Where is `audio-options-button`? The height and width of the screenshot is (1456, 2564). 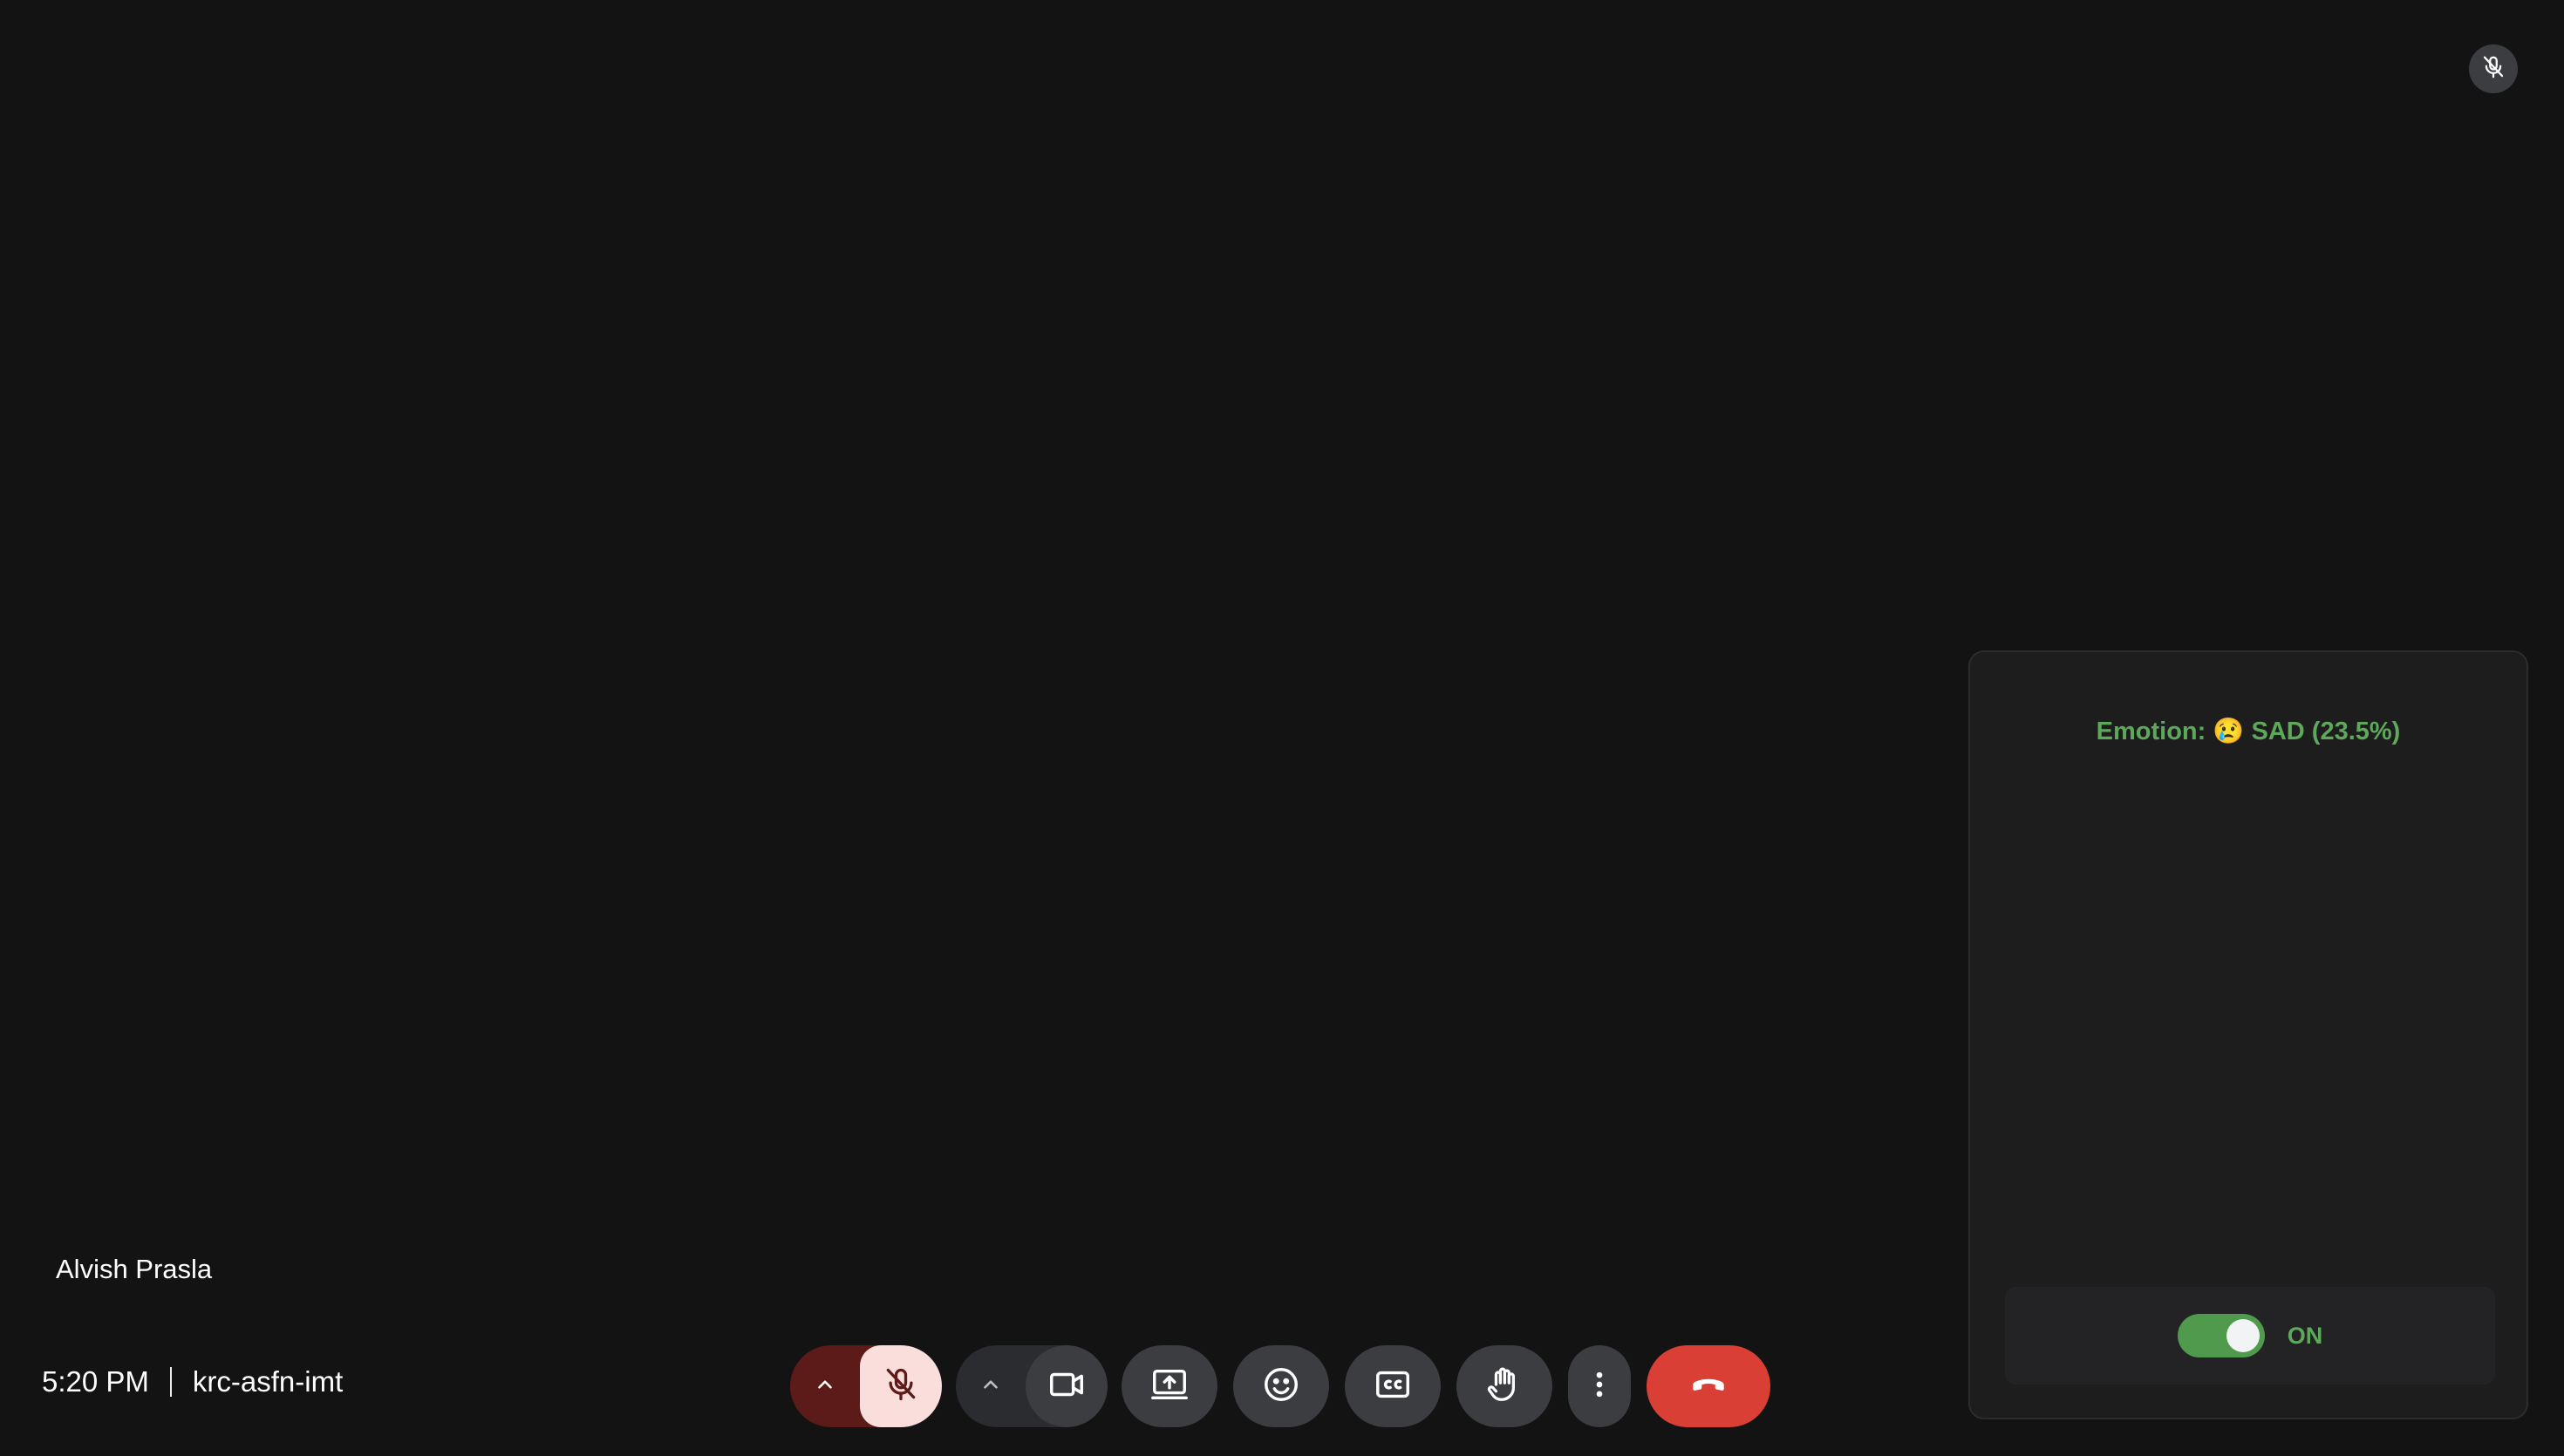 audio-options-button is located at coordinates (825, 1386).